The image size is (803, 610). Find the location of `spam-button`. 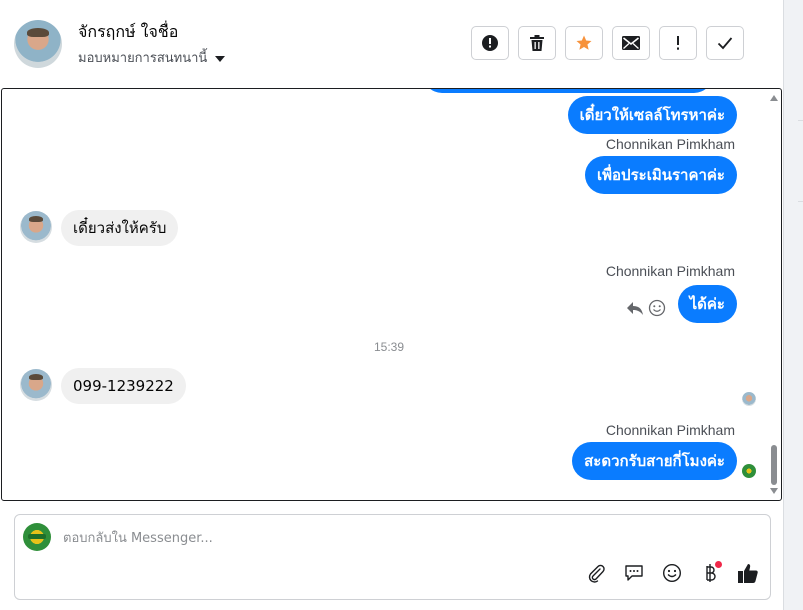

spam-button is located at coordinates (490, 43).